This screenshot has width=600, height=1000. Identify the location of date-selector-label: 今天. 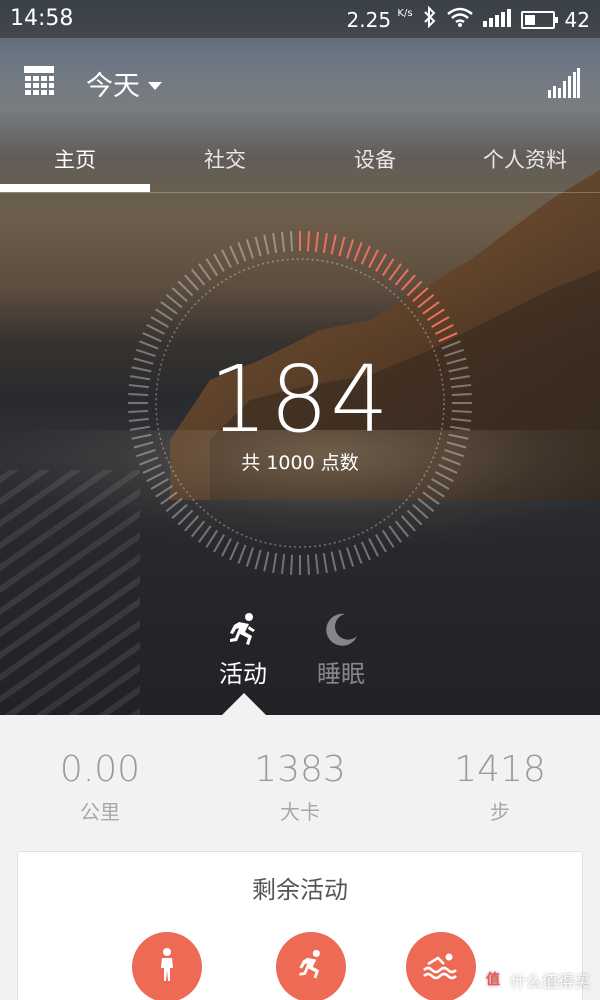
(113, 86).